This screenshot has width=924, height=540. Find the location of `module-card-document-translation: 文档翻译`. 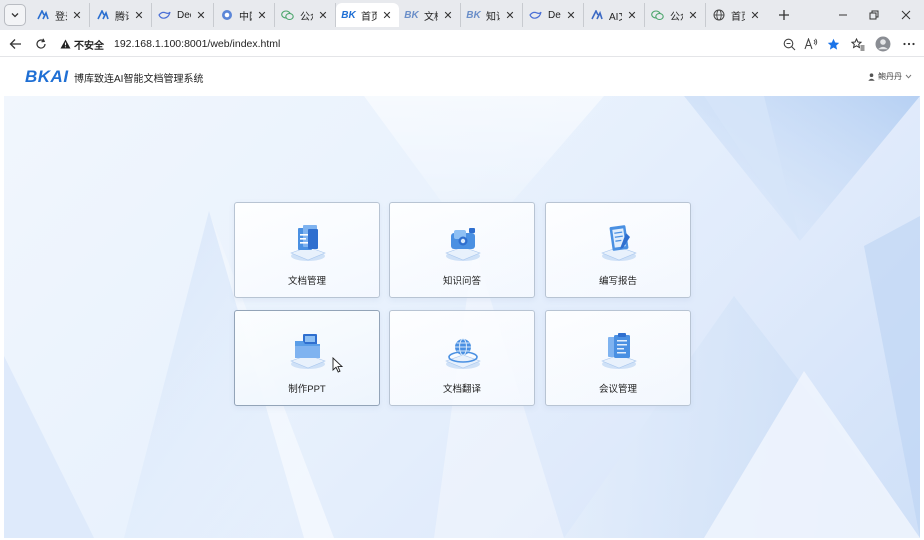

module-card-document-translation: 文档翻译 is located at coordinates (462, 358).